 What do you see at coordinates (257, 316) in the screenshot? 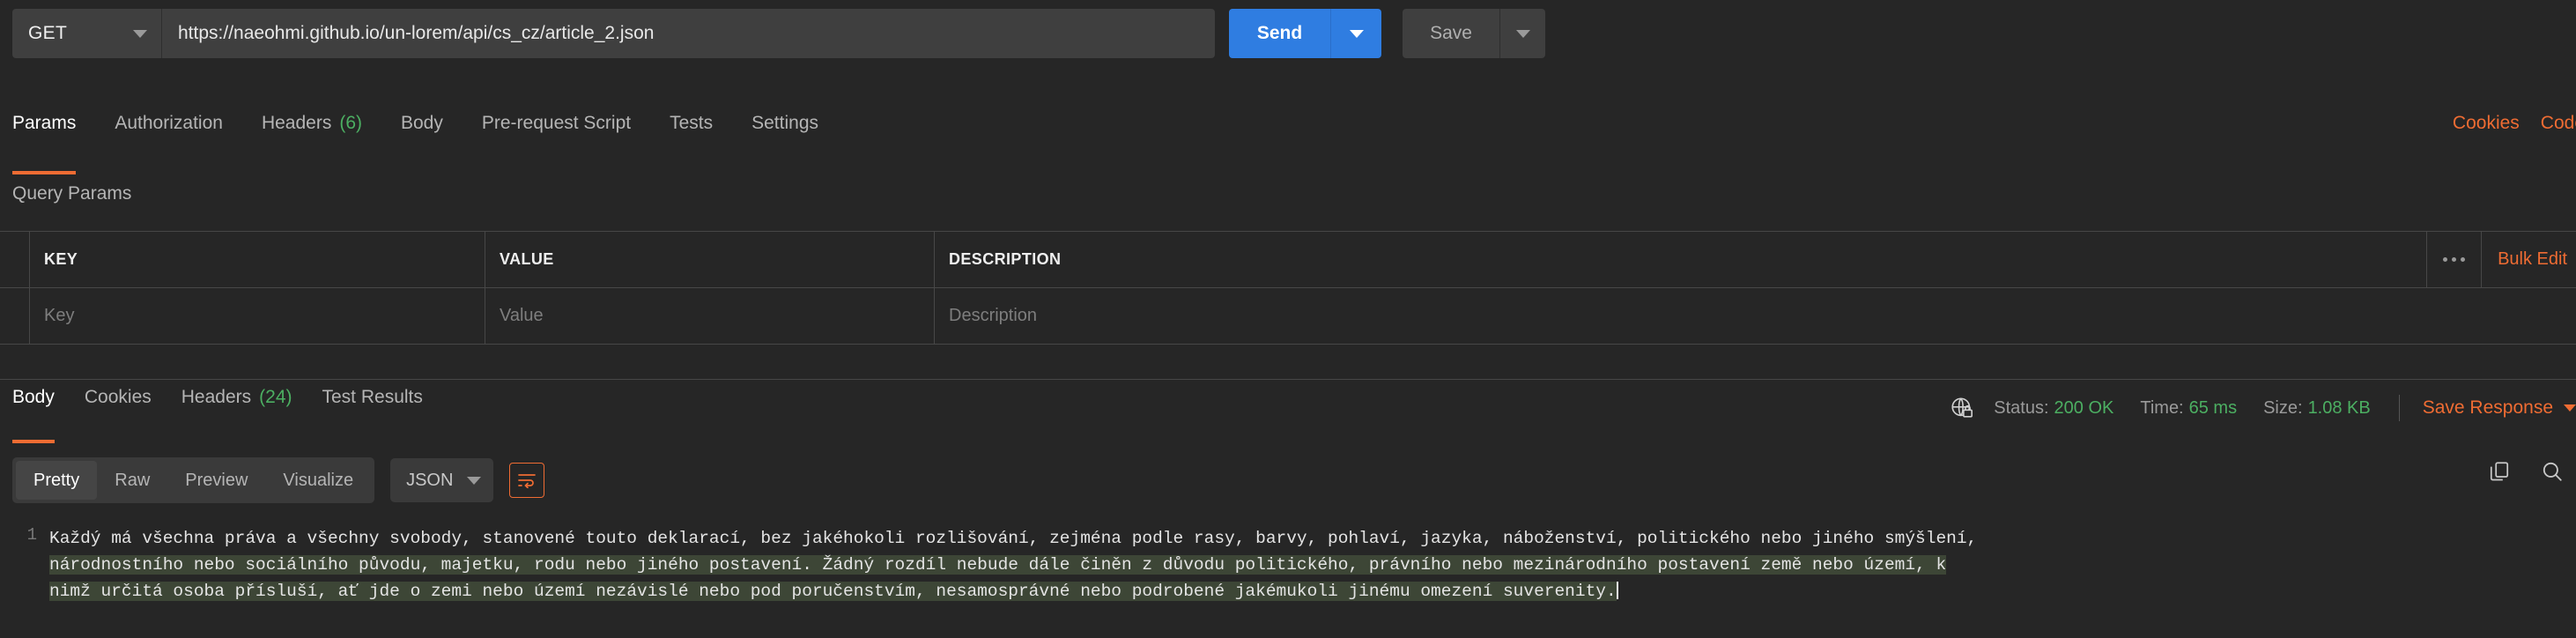
I see `param-key-input: Key` at bounding box center [257, 316].